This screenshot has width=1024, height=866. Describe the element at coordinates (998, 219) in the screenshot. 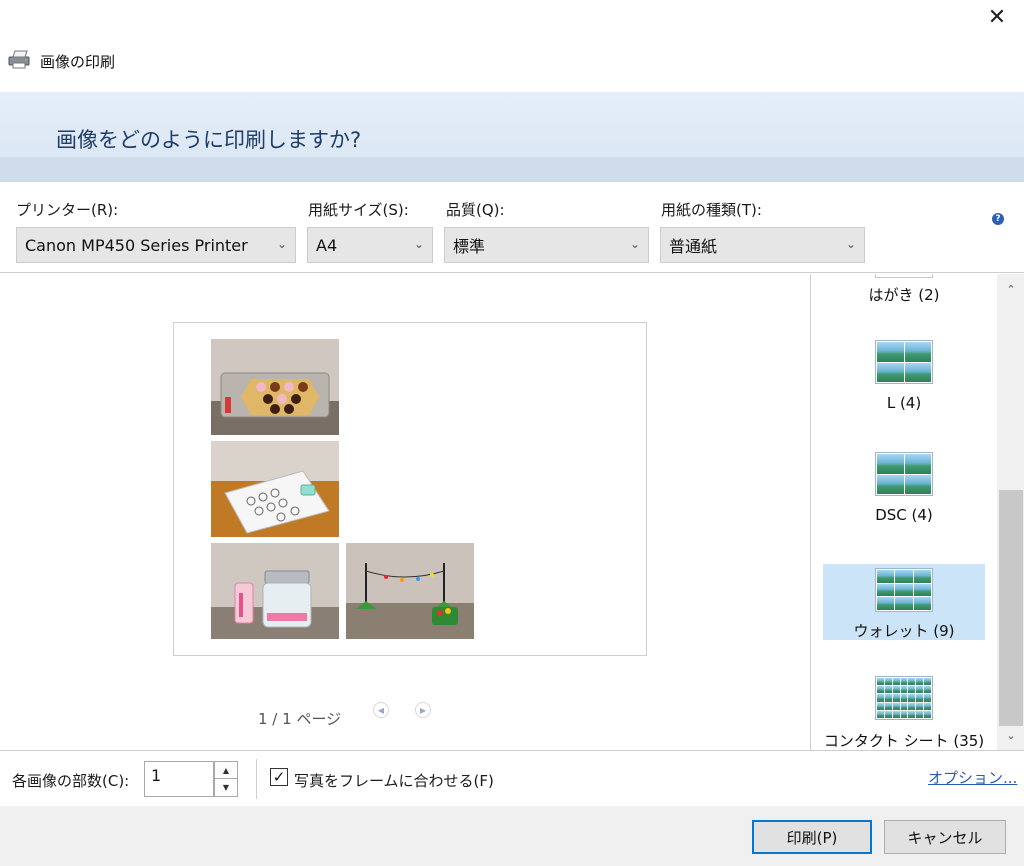

I see `help-icon: ?` at that location.